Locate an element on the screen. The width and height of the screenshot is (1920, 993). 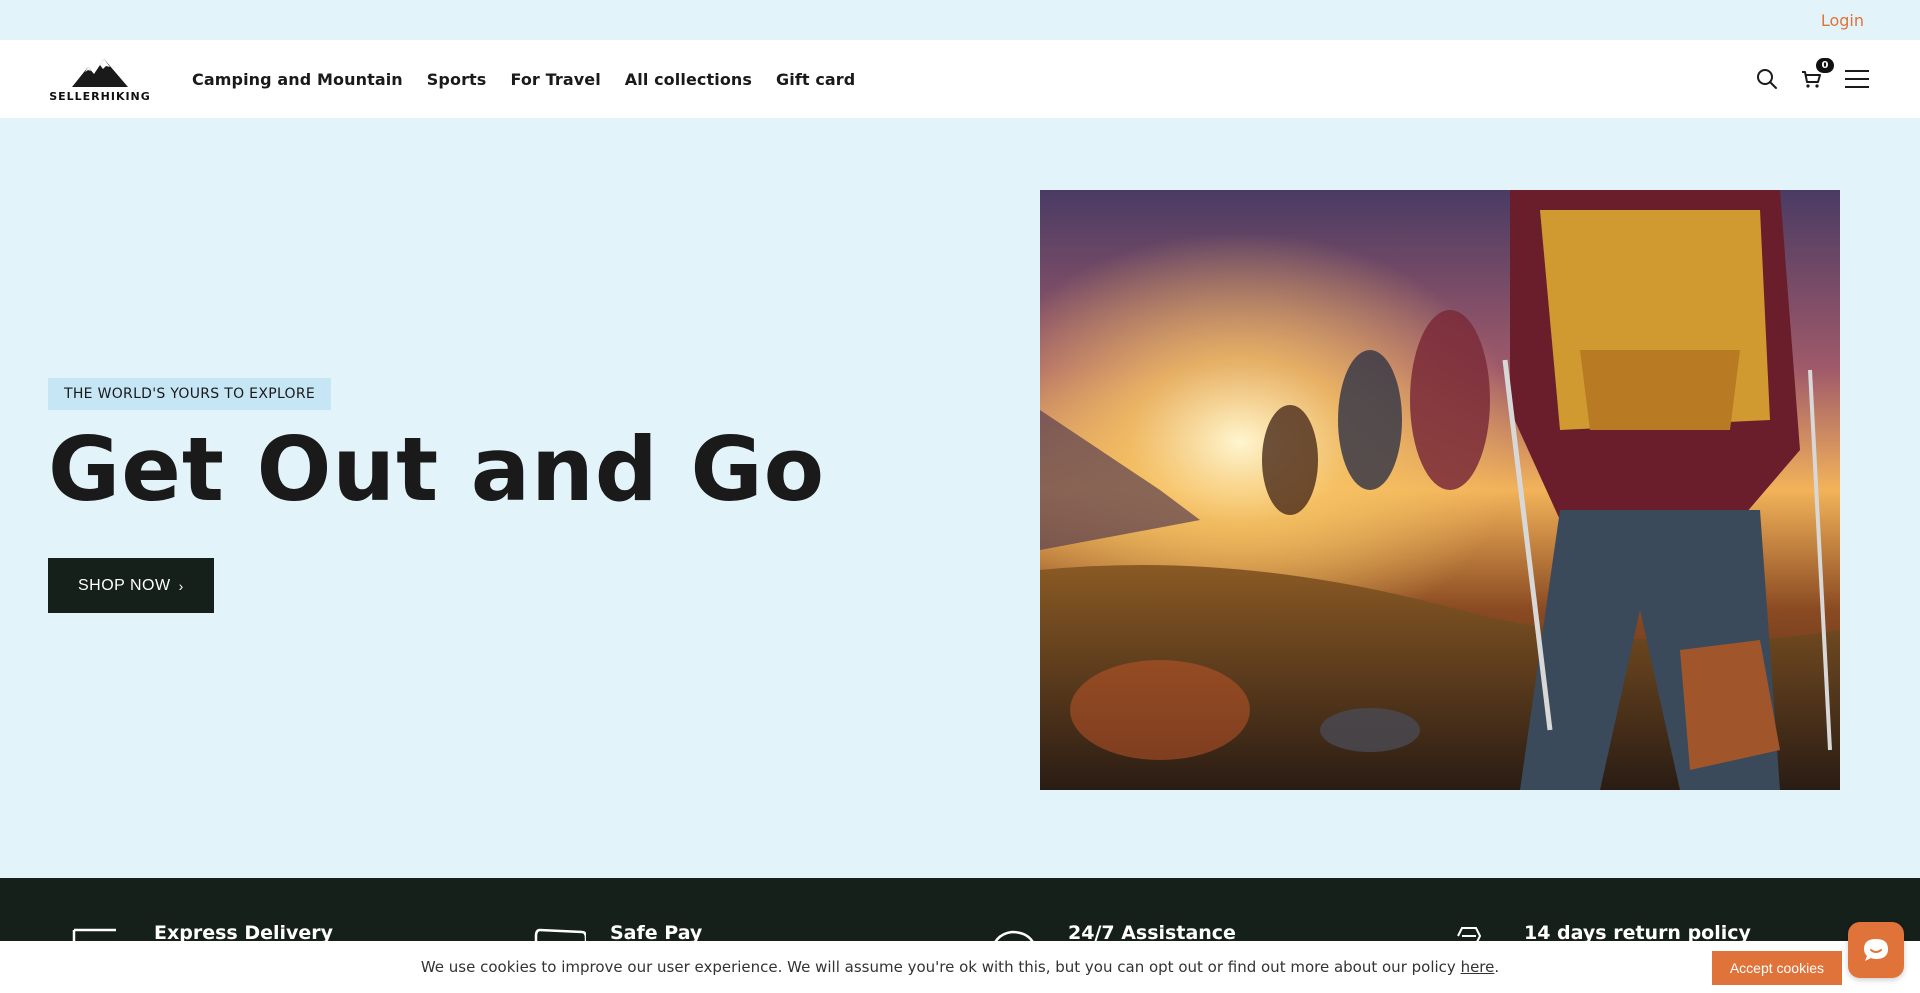
shop-now-button: SHOP NOW › is located at coordinates (131, 585).